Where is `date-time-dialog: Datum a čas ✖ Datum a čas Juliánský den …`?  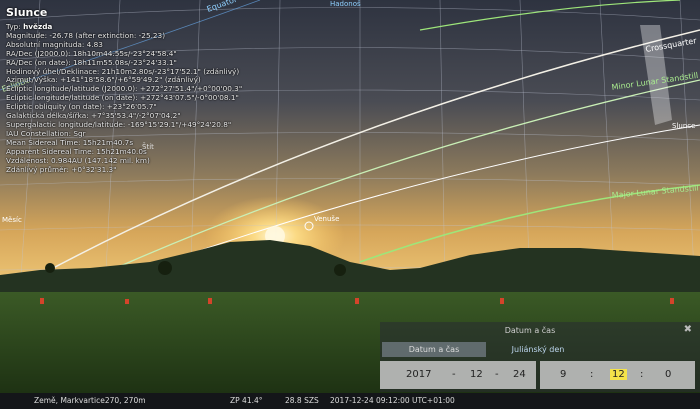
date-time-dialog: Datum a čas ✖ Datum a čas Juliánský den … is located at coordinates (540, 357).